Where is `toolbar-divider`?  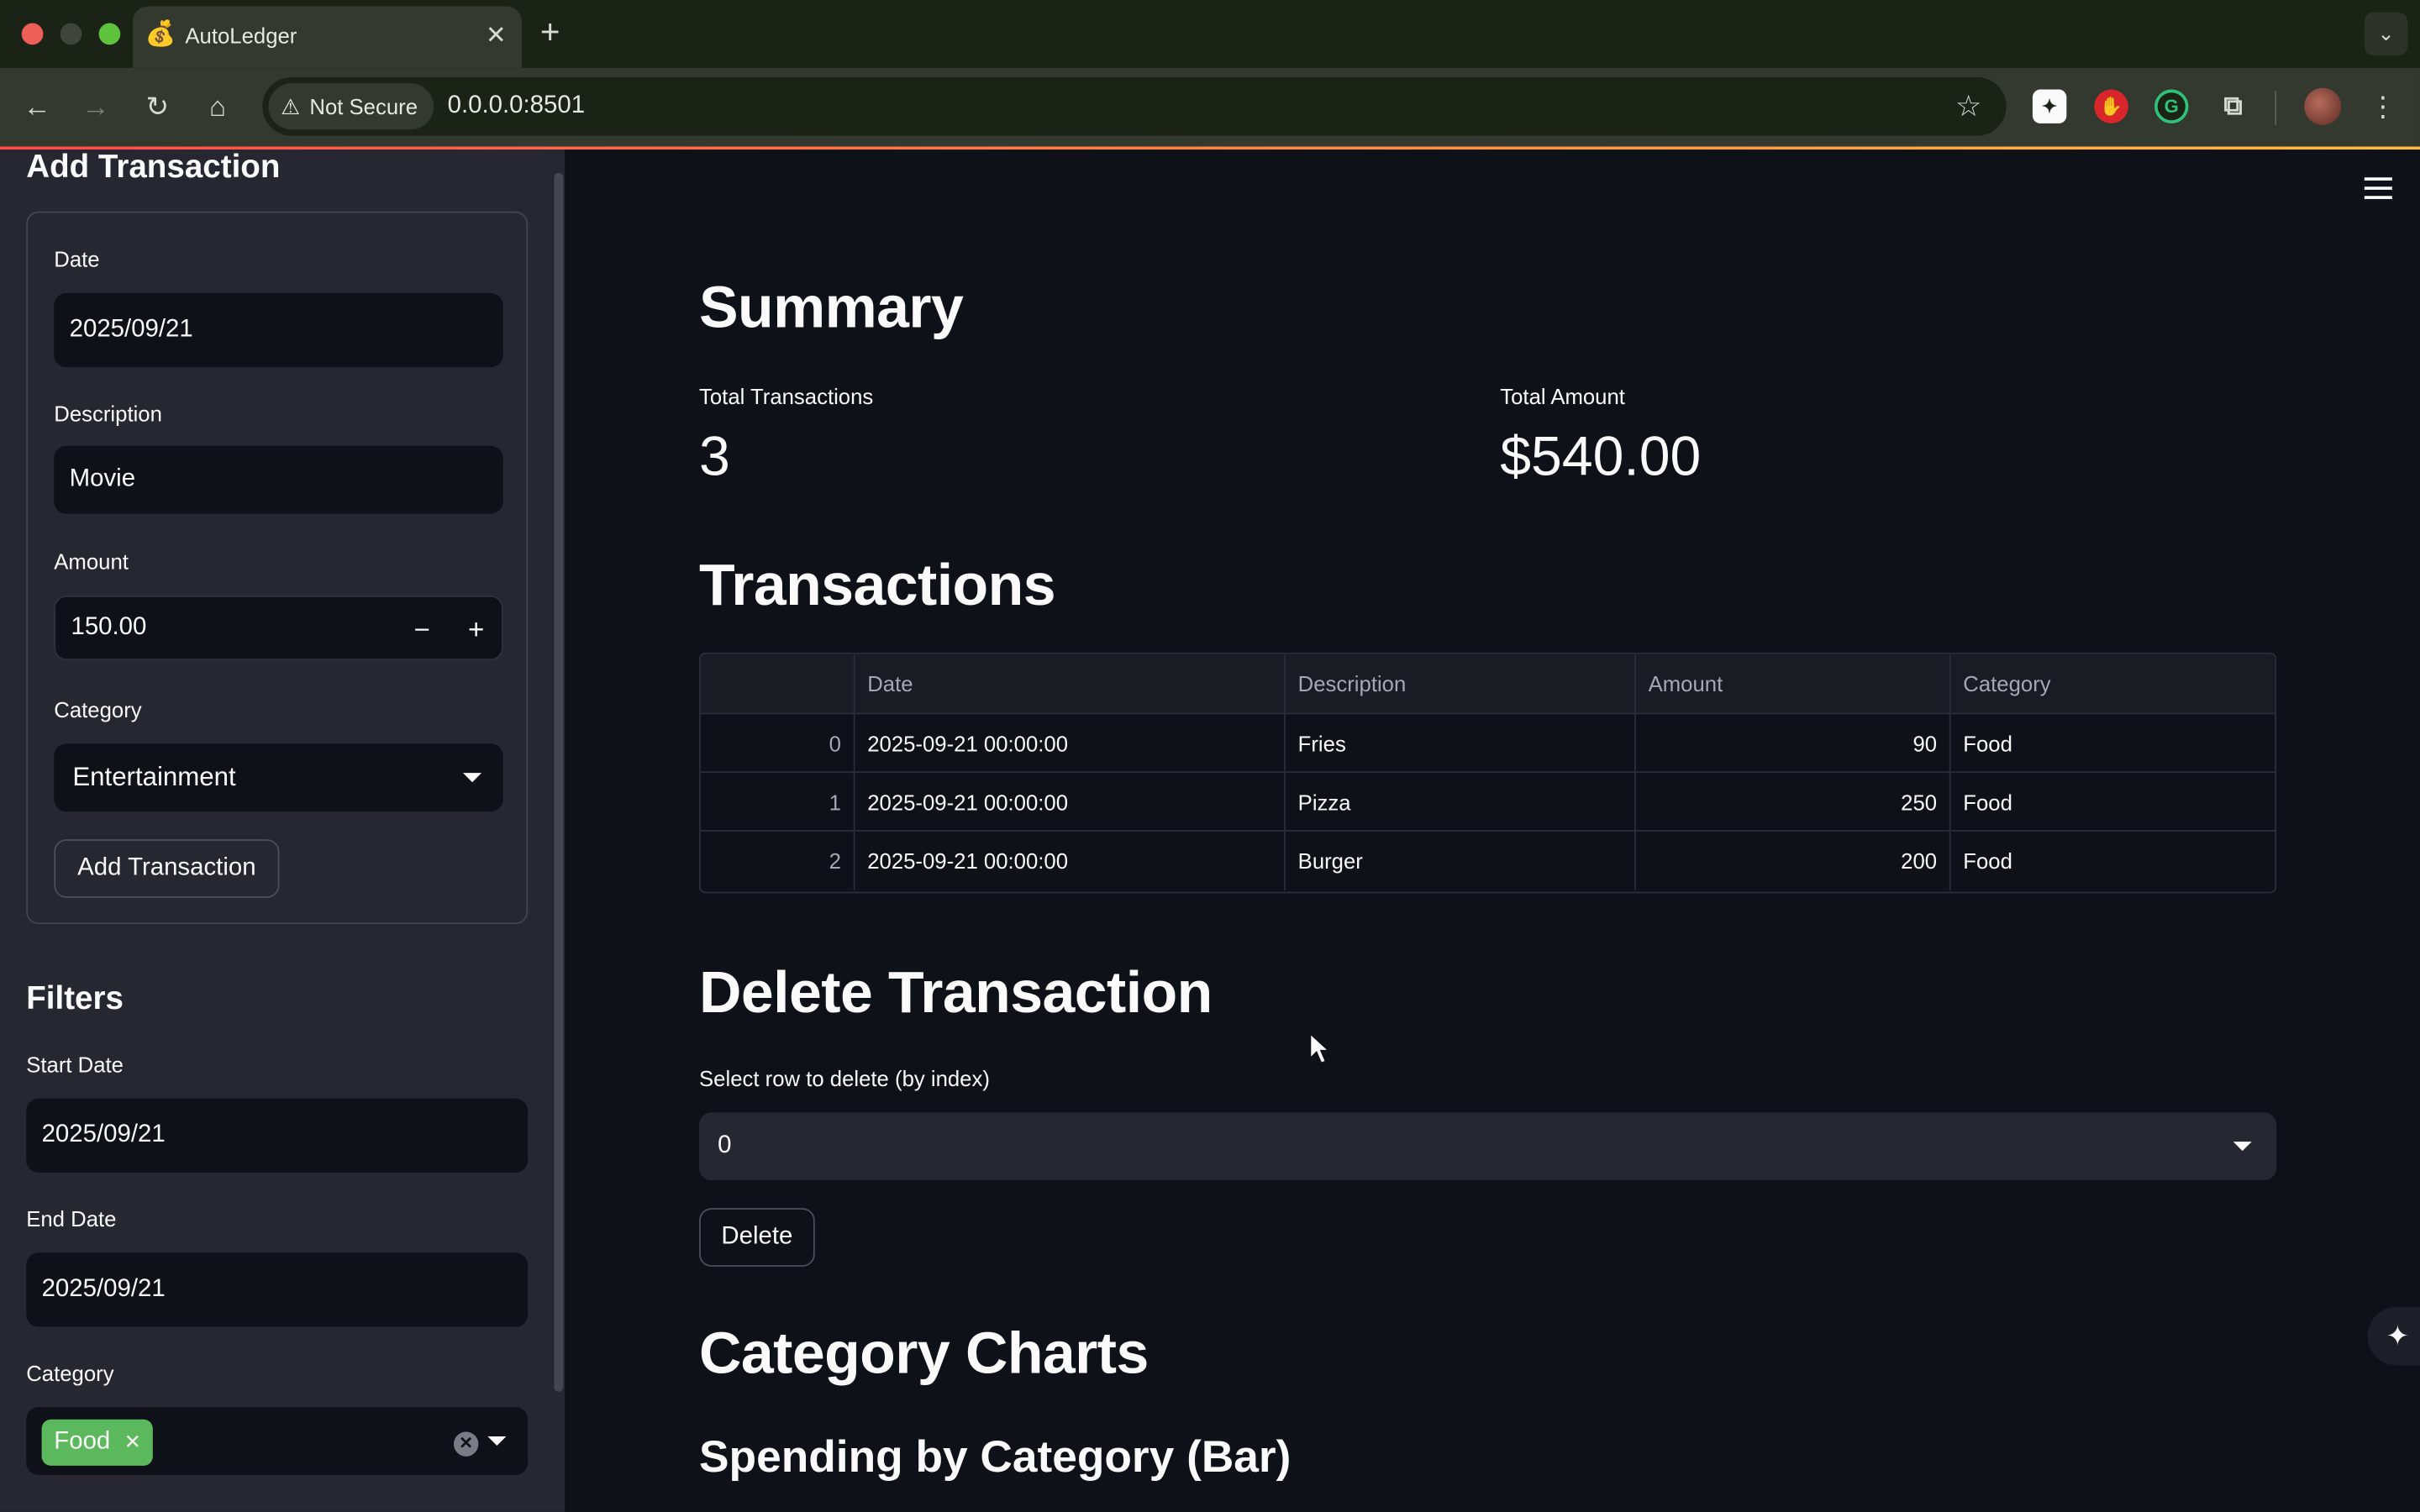
toolbar-divider is located at coordinates (2276, 108).